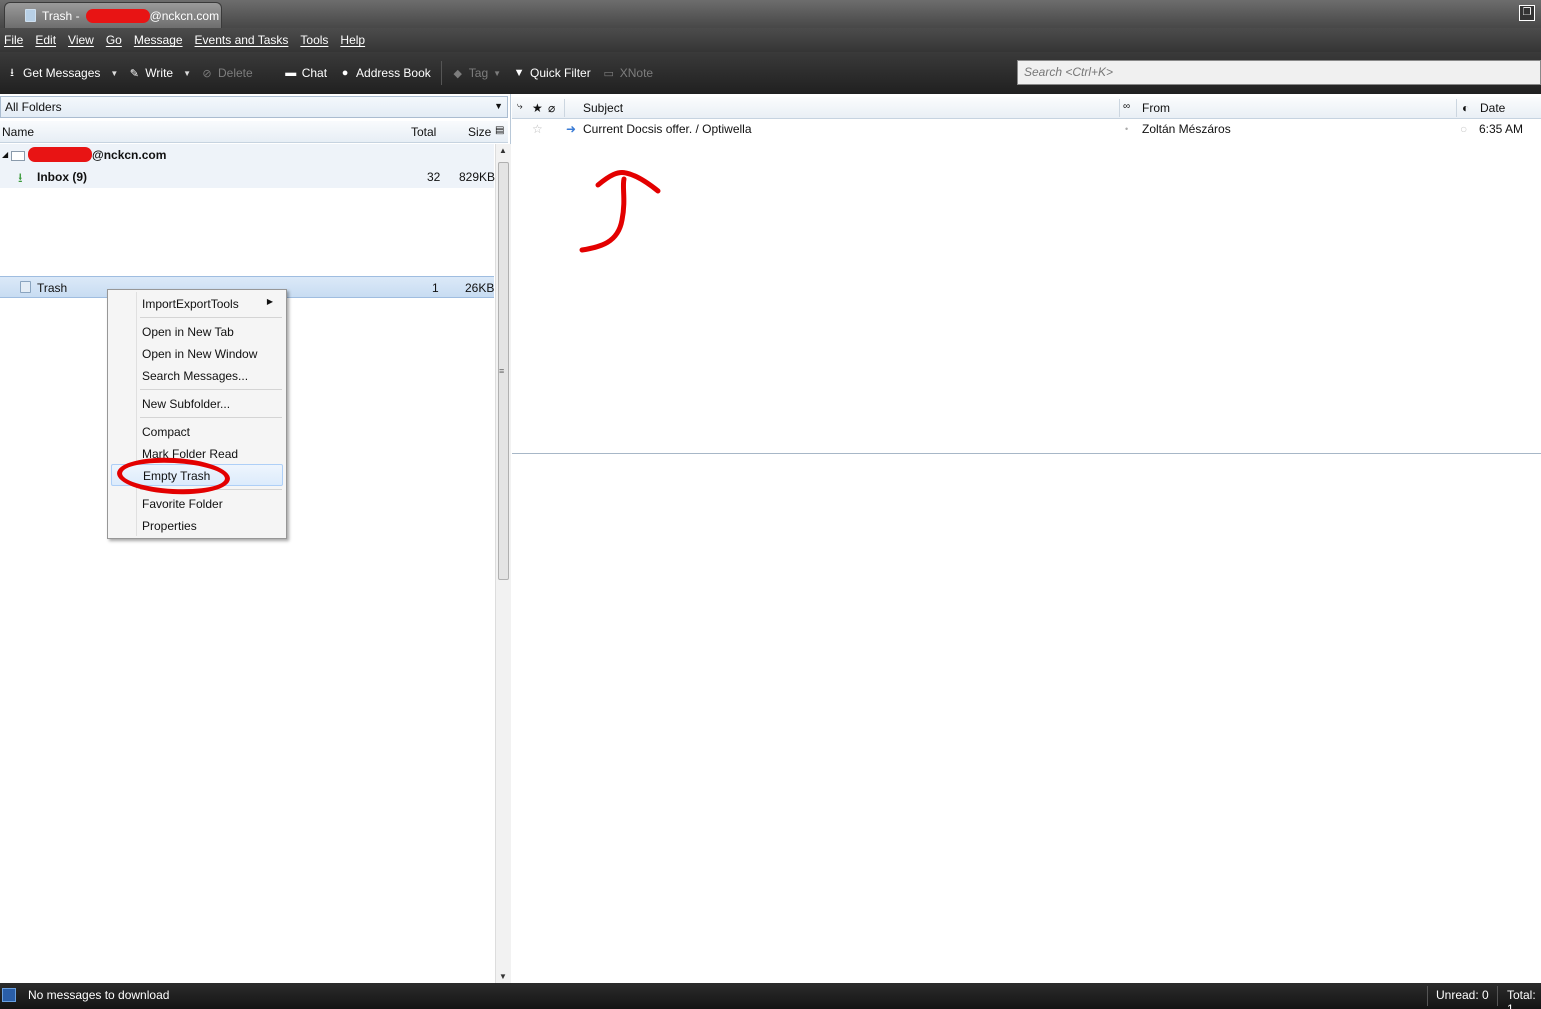 This screenshot has width=1541, height=1009. What do you see at coordinates (571, 129) in the screenshot?
I see `reply-arrow-icon: ➜` at bounding box center [571, 129].